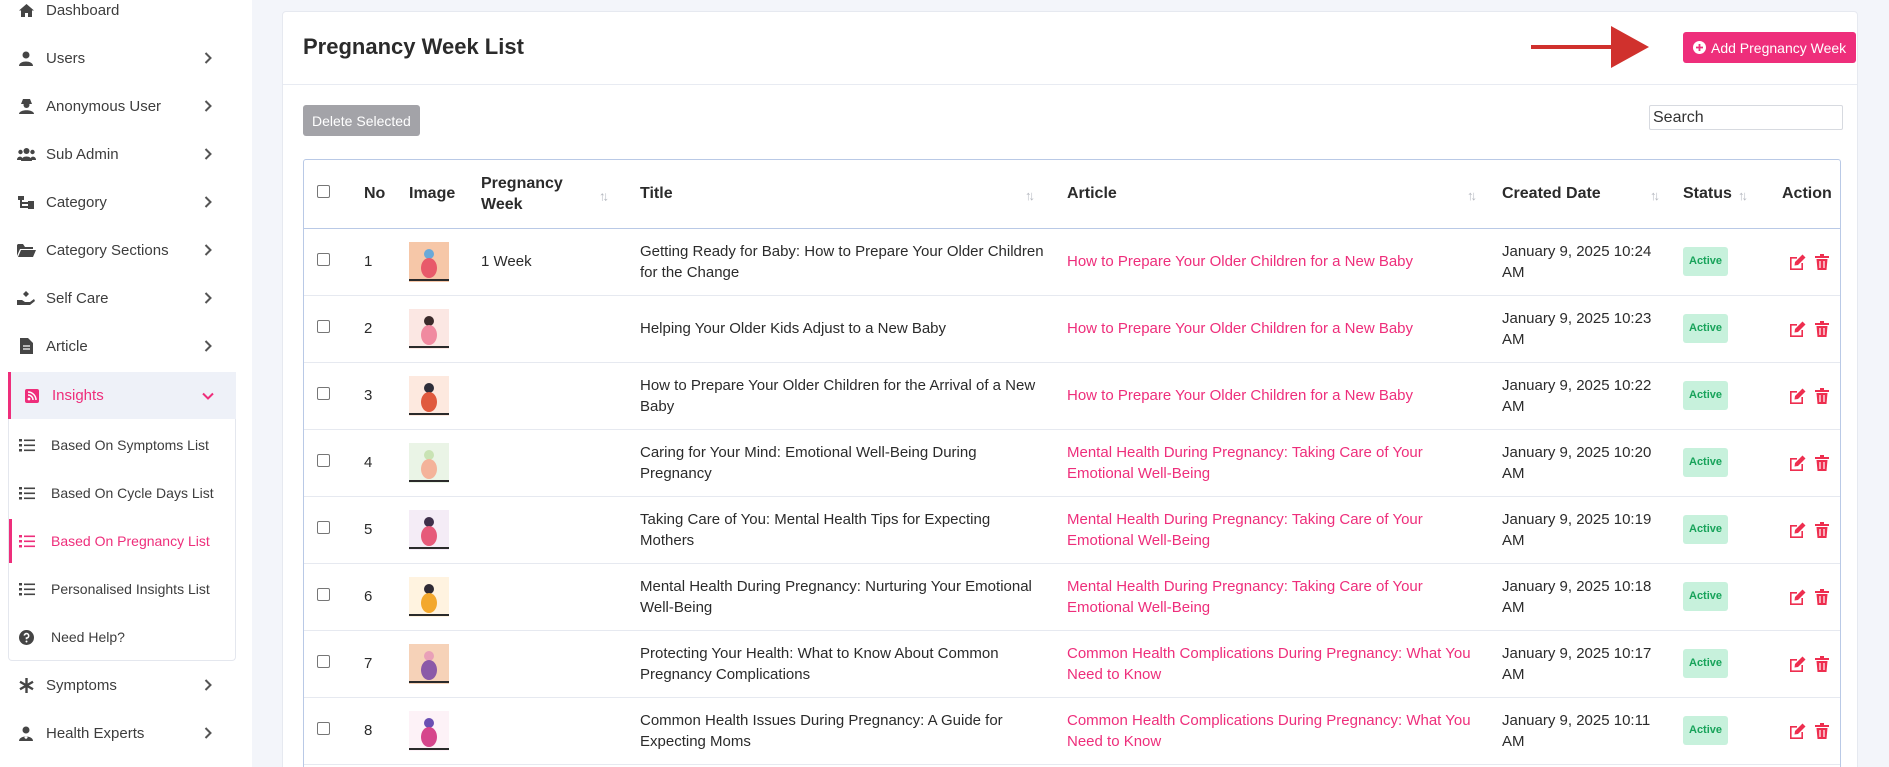  Describe the element at coordinates (853, 194) in the screenshot. I see `column-header-title: Title ↑↓` at that location.